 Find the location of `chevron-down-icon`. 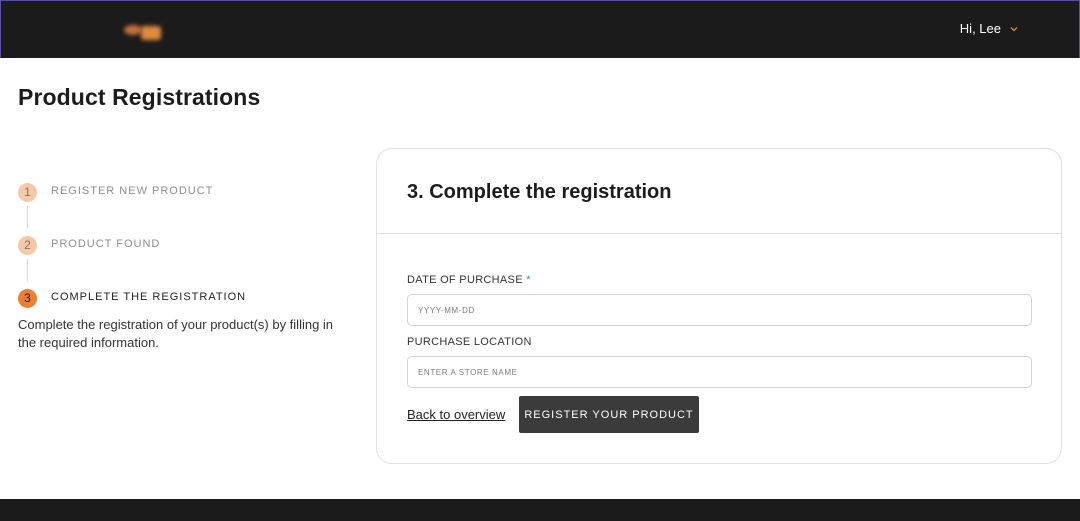

chevron-down-icon is located at coordinates (1014, 28).